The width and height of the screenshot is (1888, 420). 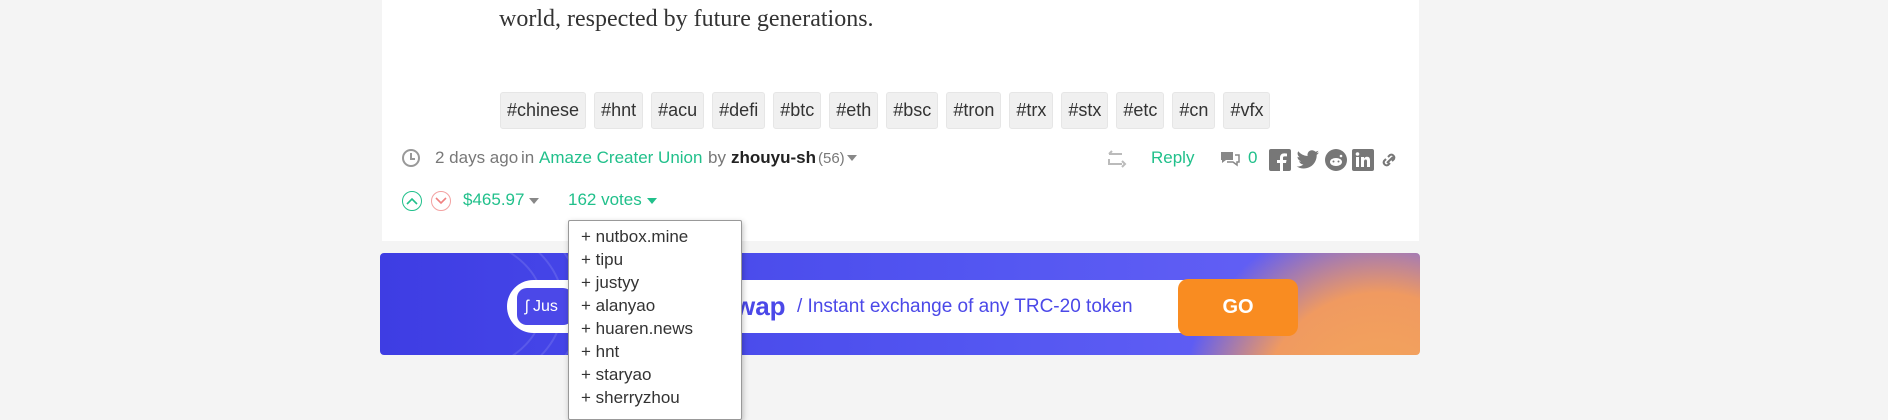 I want to click on tag-acu: #acu, so click(x=678, y=110).